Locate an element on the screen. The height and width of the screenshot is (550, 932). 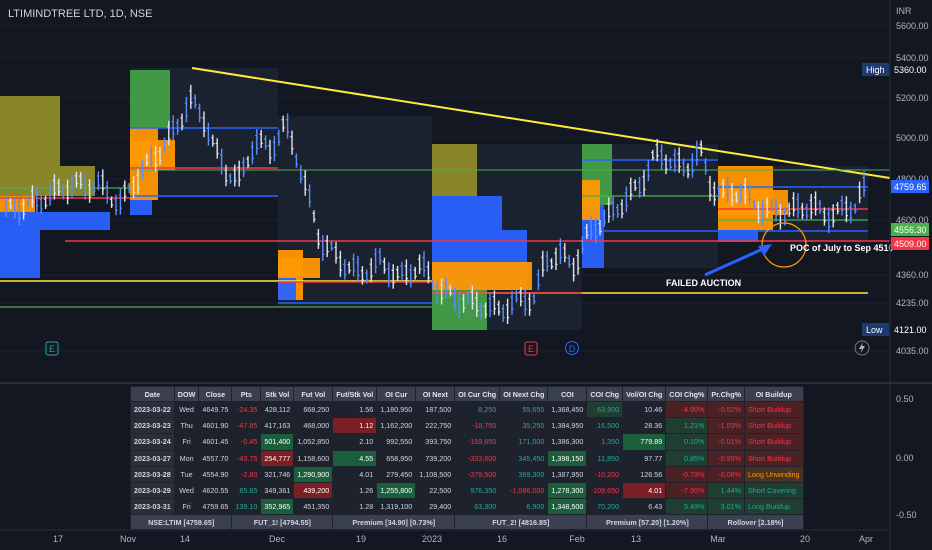
time-tick-label: 2023 is located at coordinates (432, 539).